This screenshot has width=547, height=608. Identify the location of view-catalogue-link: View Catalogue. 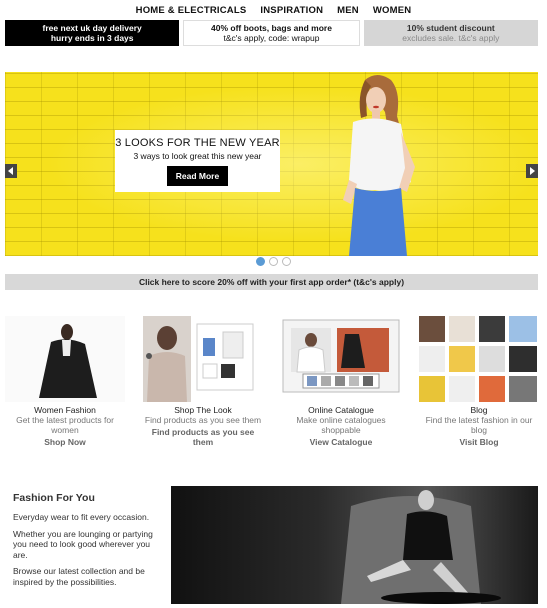
(341, 442).